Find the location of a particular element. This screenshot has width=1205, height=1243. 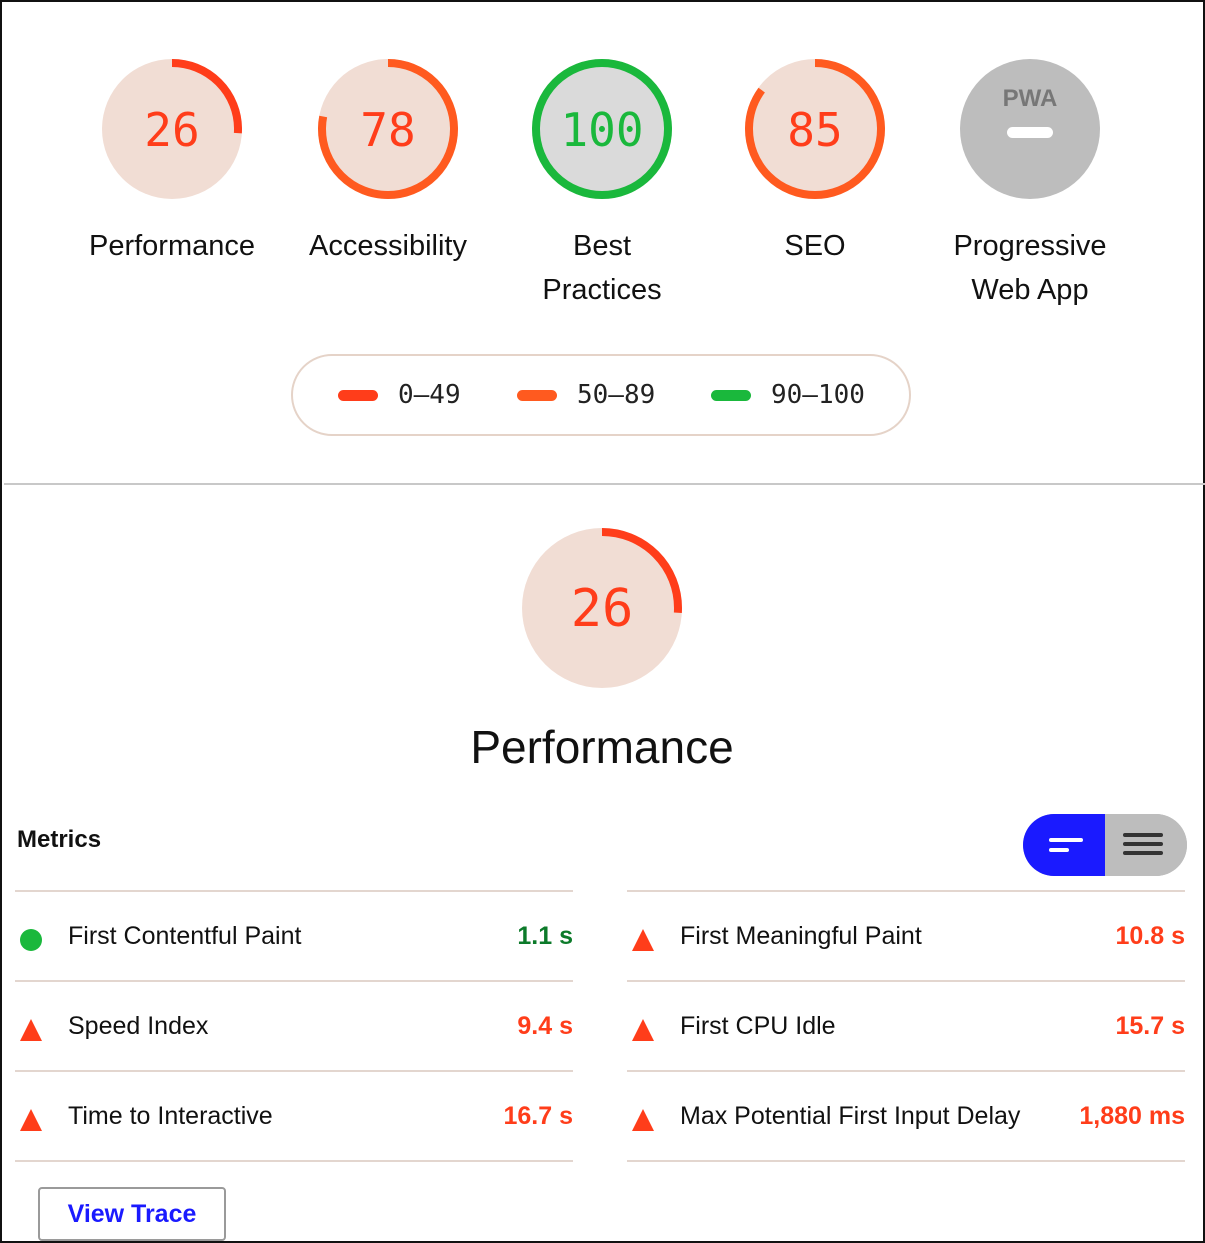

pwa-logo-text: PWA is located at coordinates (1030, 98).